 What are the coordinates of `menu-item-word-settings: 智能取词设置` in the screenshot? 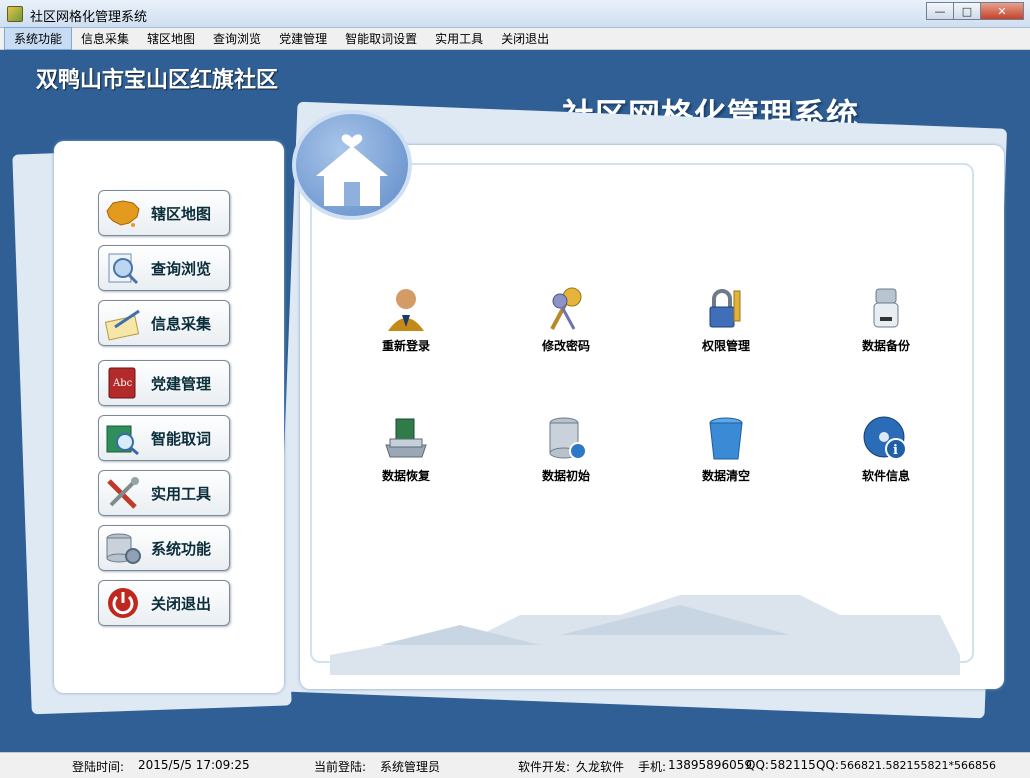 It's located at (381, 38).